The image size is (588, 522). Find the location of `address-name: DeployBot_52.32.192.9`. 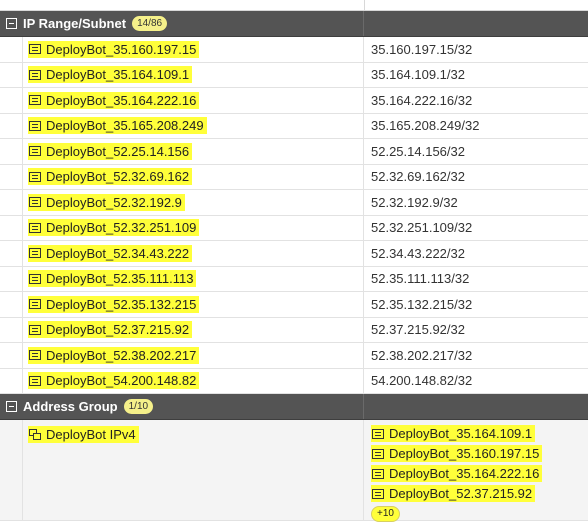

address-name: DeployBot_52.32.192.9 is located at coordinates (106, 202).